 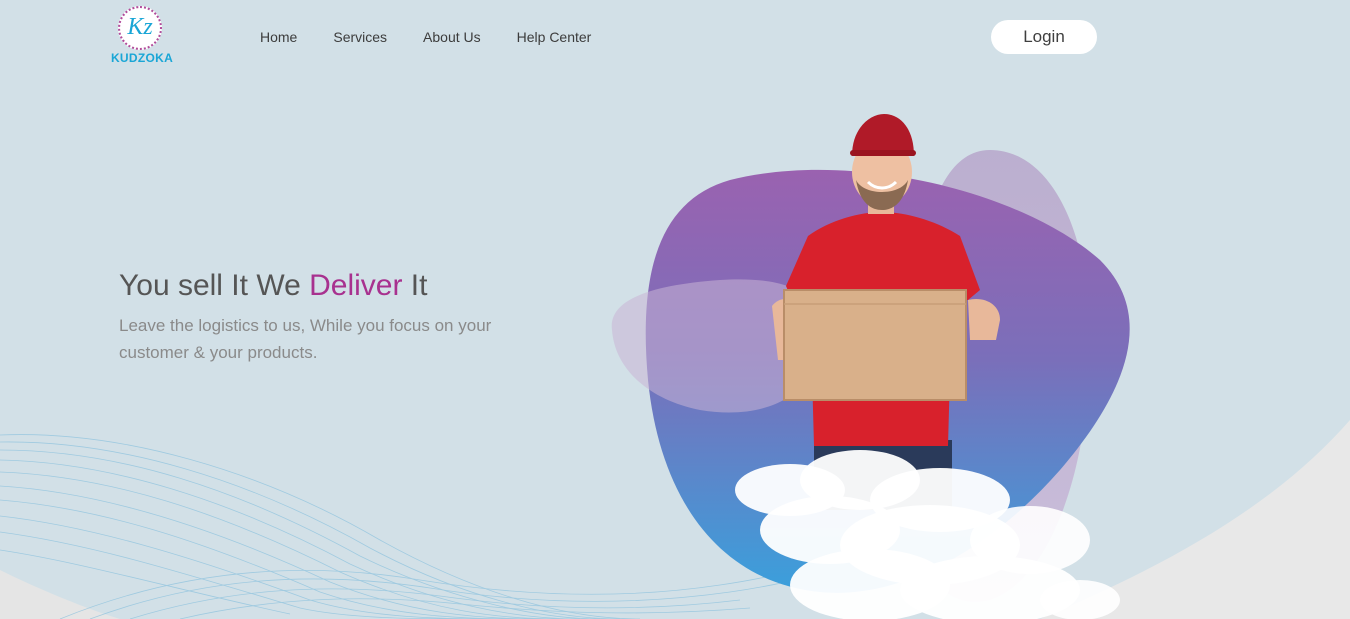 What do you see at coordinates (278, 37) in the screenshot?
I see `nav-home: Home` at bounding box center [278, 37].